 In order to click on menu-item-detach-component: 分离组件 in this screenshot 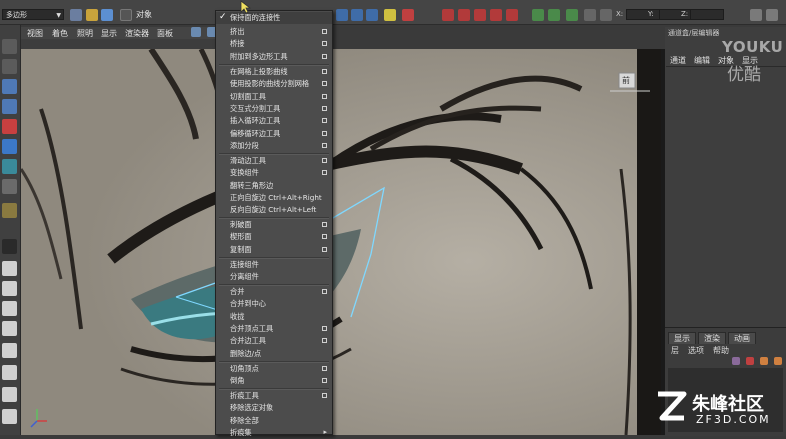, I will do `click(274, 277)`.